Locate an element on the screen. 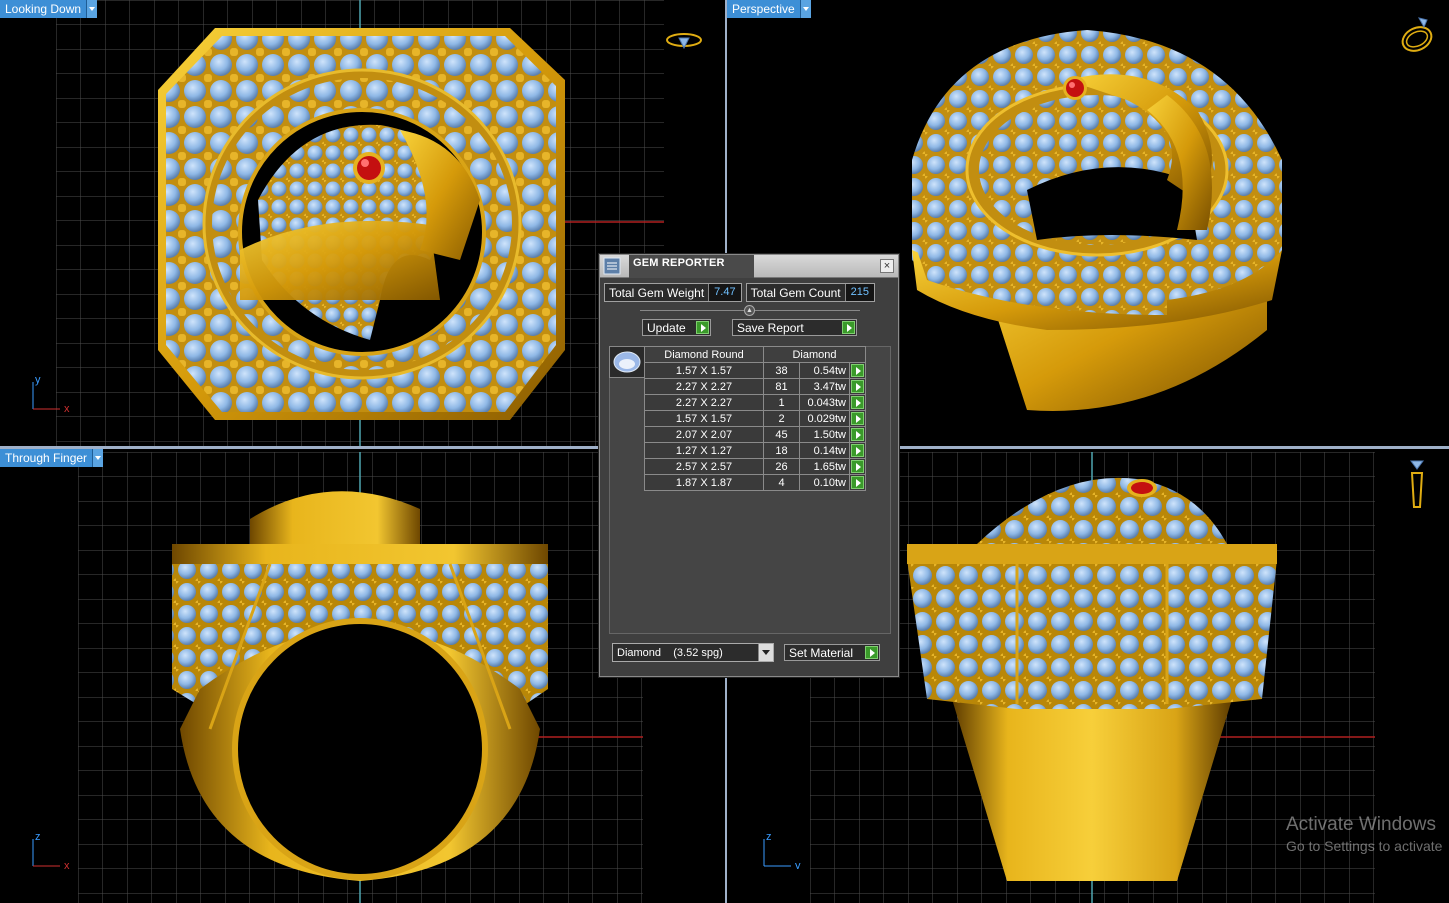  column-header-shape: Diamond Round is located at coordinates (704, 354).